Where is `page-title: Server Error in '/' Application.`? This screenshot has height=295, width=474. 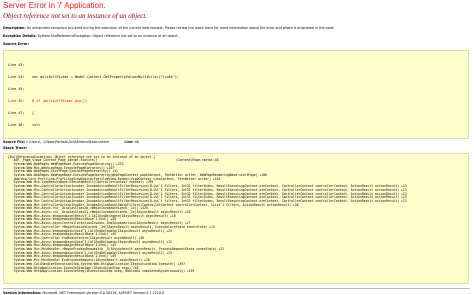
page-title: Server Error in '/' Application. is located at coordinates (54, 5).